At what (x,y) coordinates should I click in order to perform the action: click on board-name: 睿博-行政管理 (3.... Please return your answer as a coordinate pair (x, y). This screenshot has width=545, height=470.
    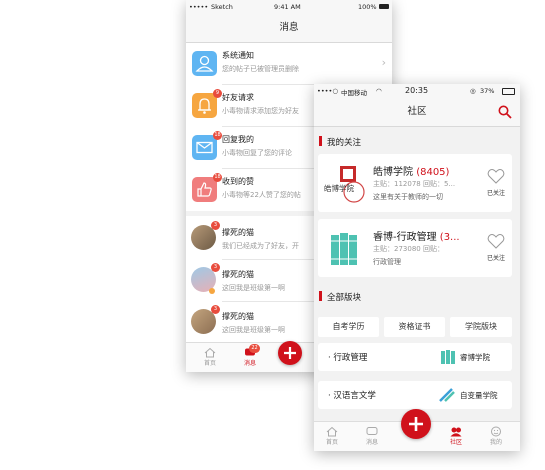
    Looking at the image, I should click on (416, 235).